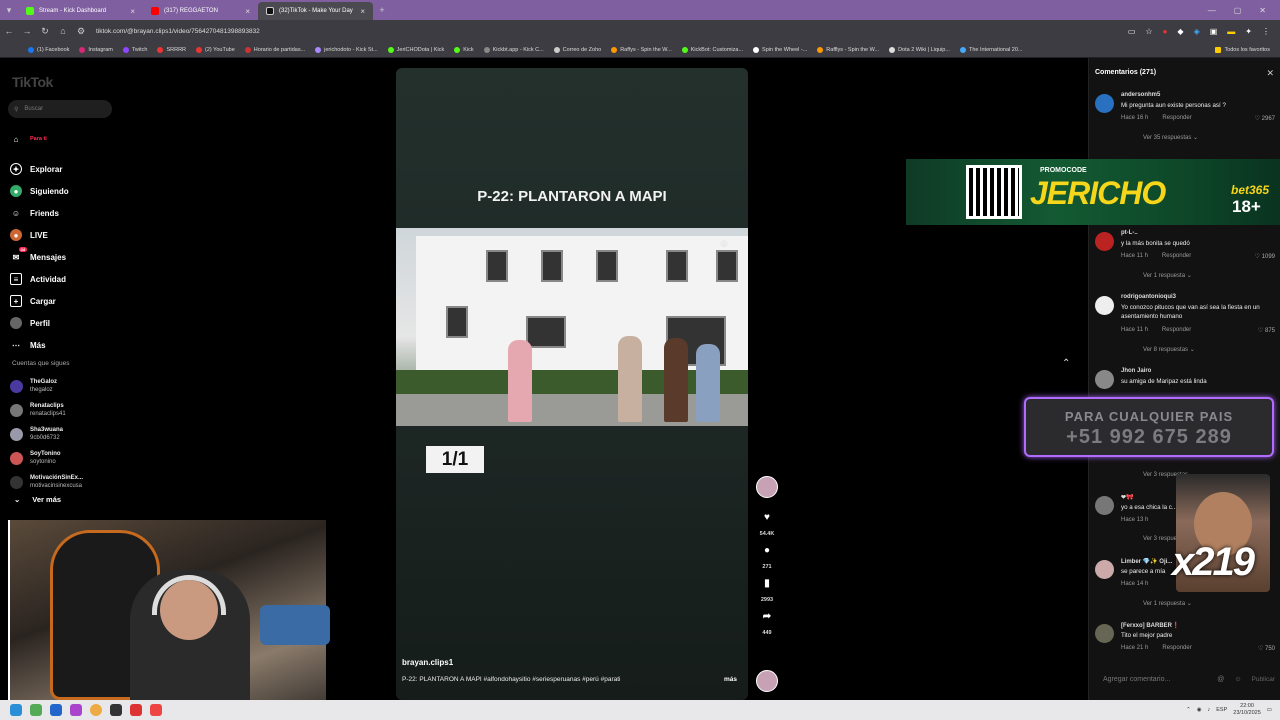 This screenshot has height=720, width=1280. What do you see at coordinates (80, 139) in the screenshot?
I see `nav-para-ti: ⌂ Para ti` at bounding box center [80, 139].